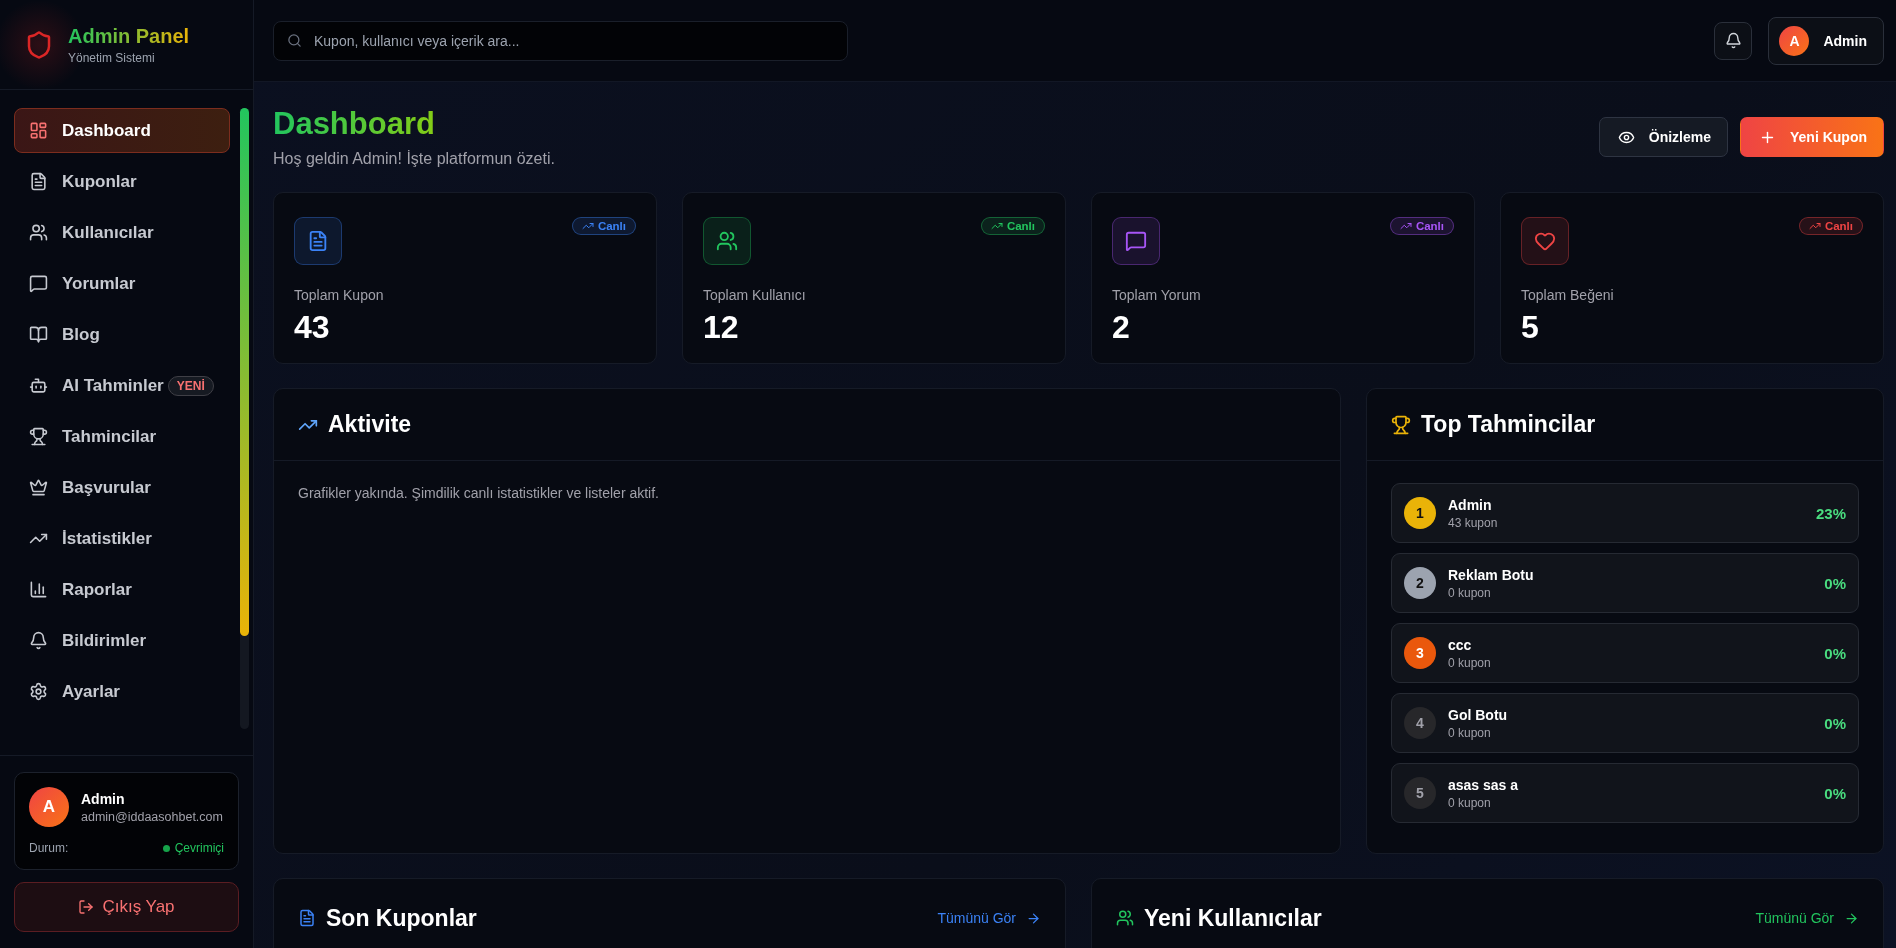 The height and width of the screenshot is (948, 1896). What do you see at coordinates (38, 691) in the screenshot?
I see `settings-icon` at bounding box center [38, 691].